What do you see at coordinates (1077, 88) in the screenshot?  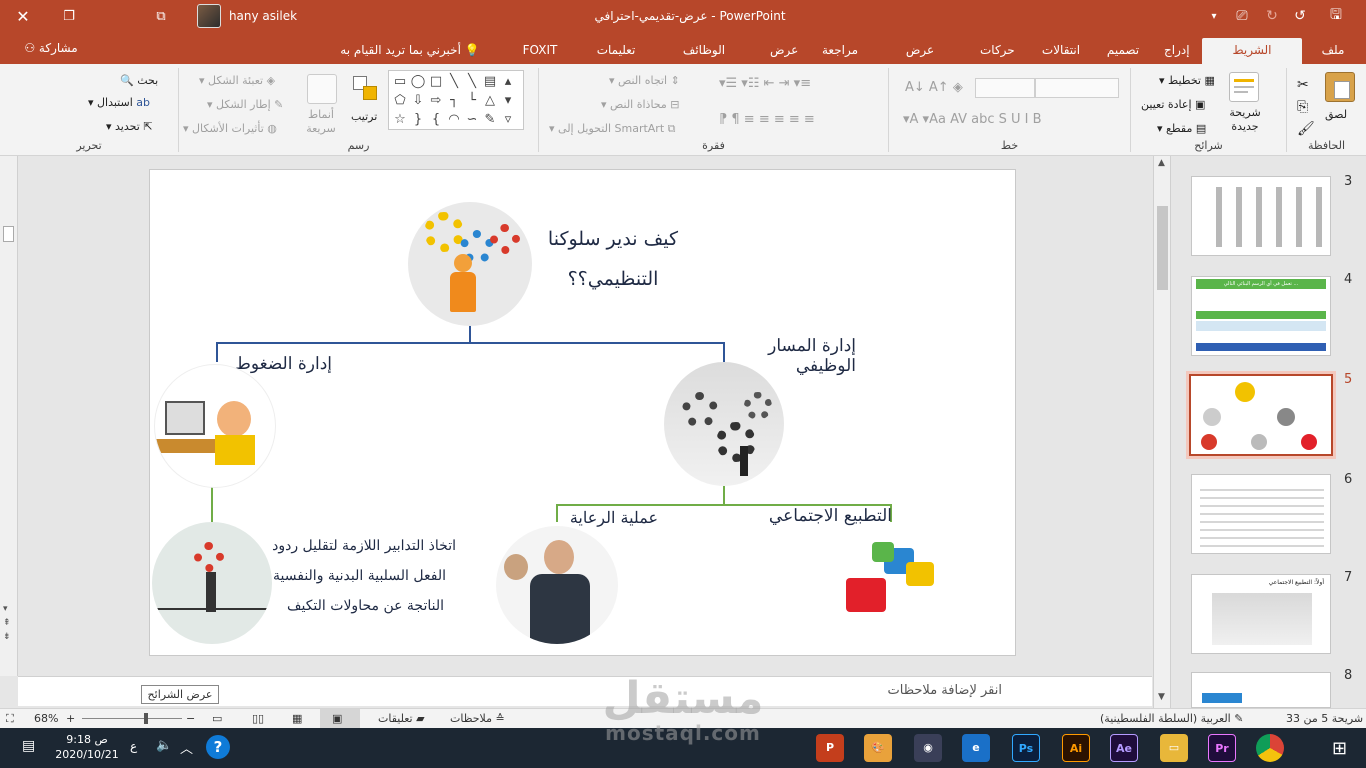 I see `font-name-combo` at bounding box center [1077, 88].